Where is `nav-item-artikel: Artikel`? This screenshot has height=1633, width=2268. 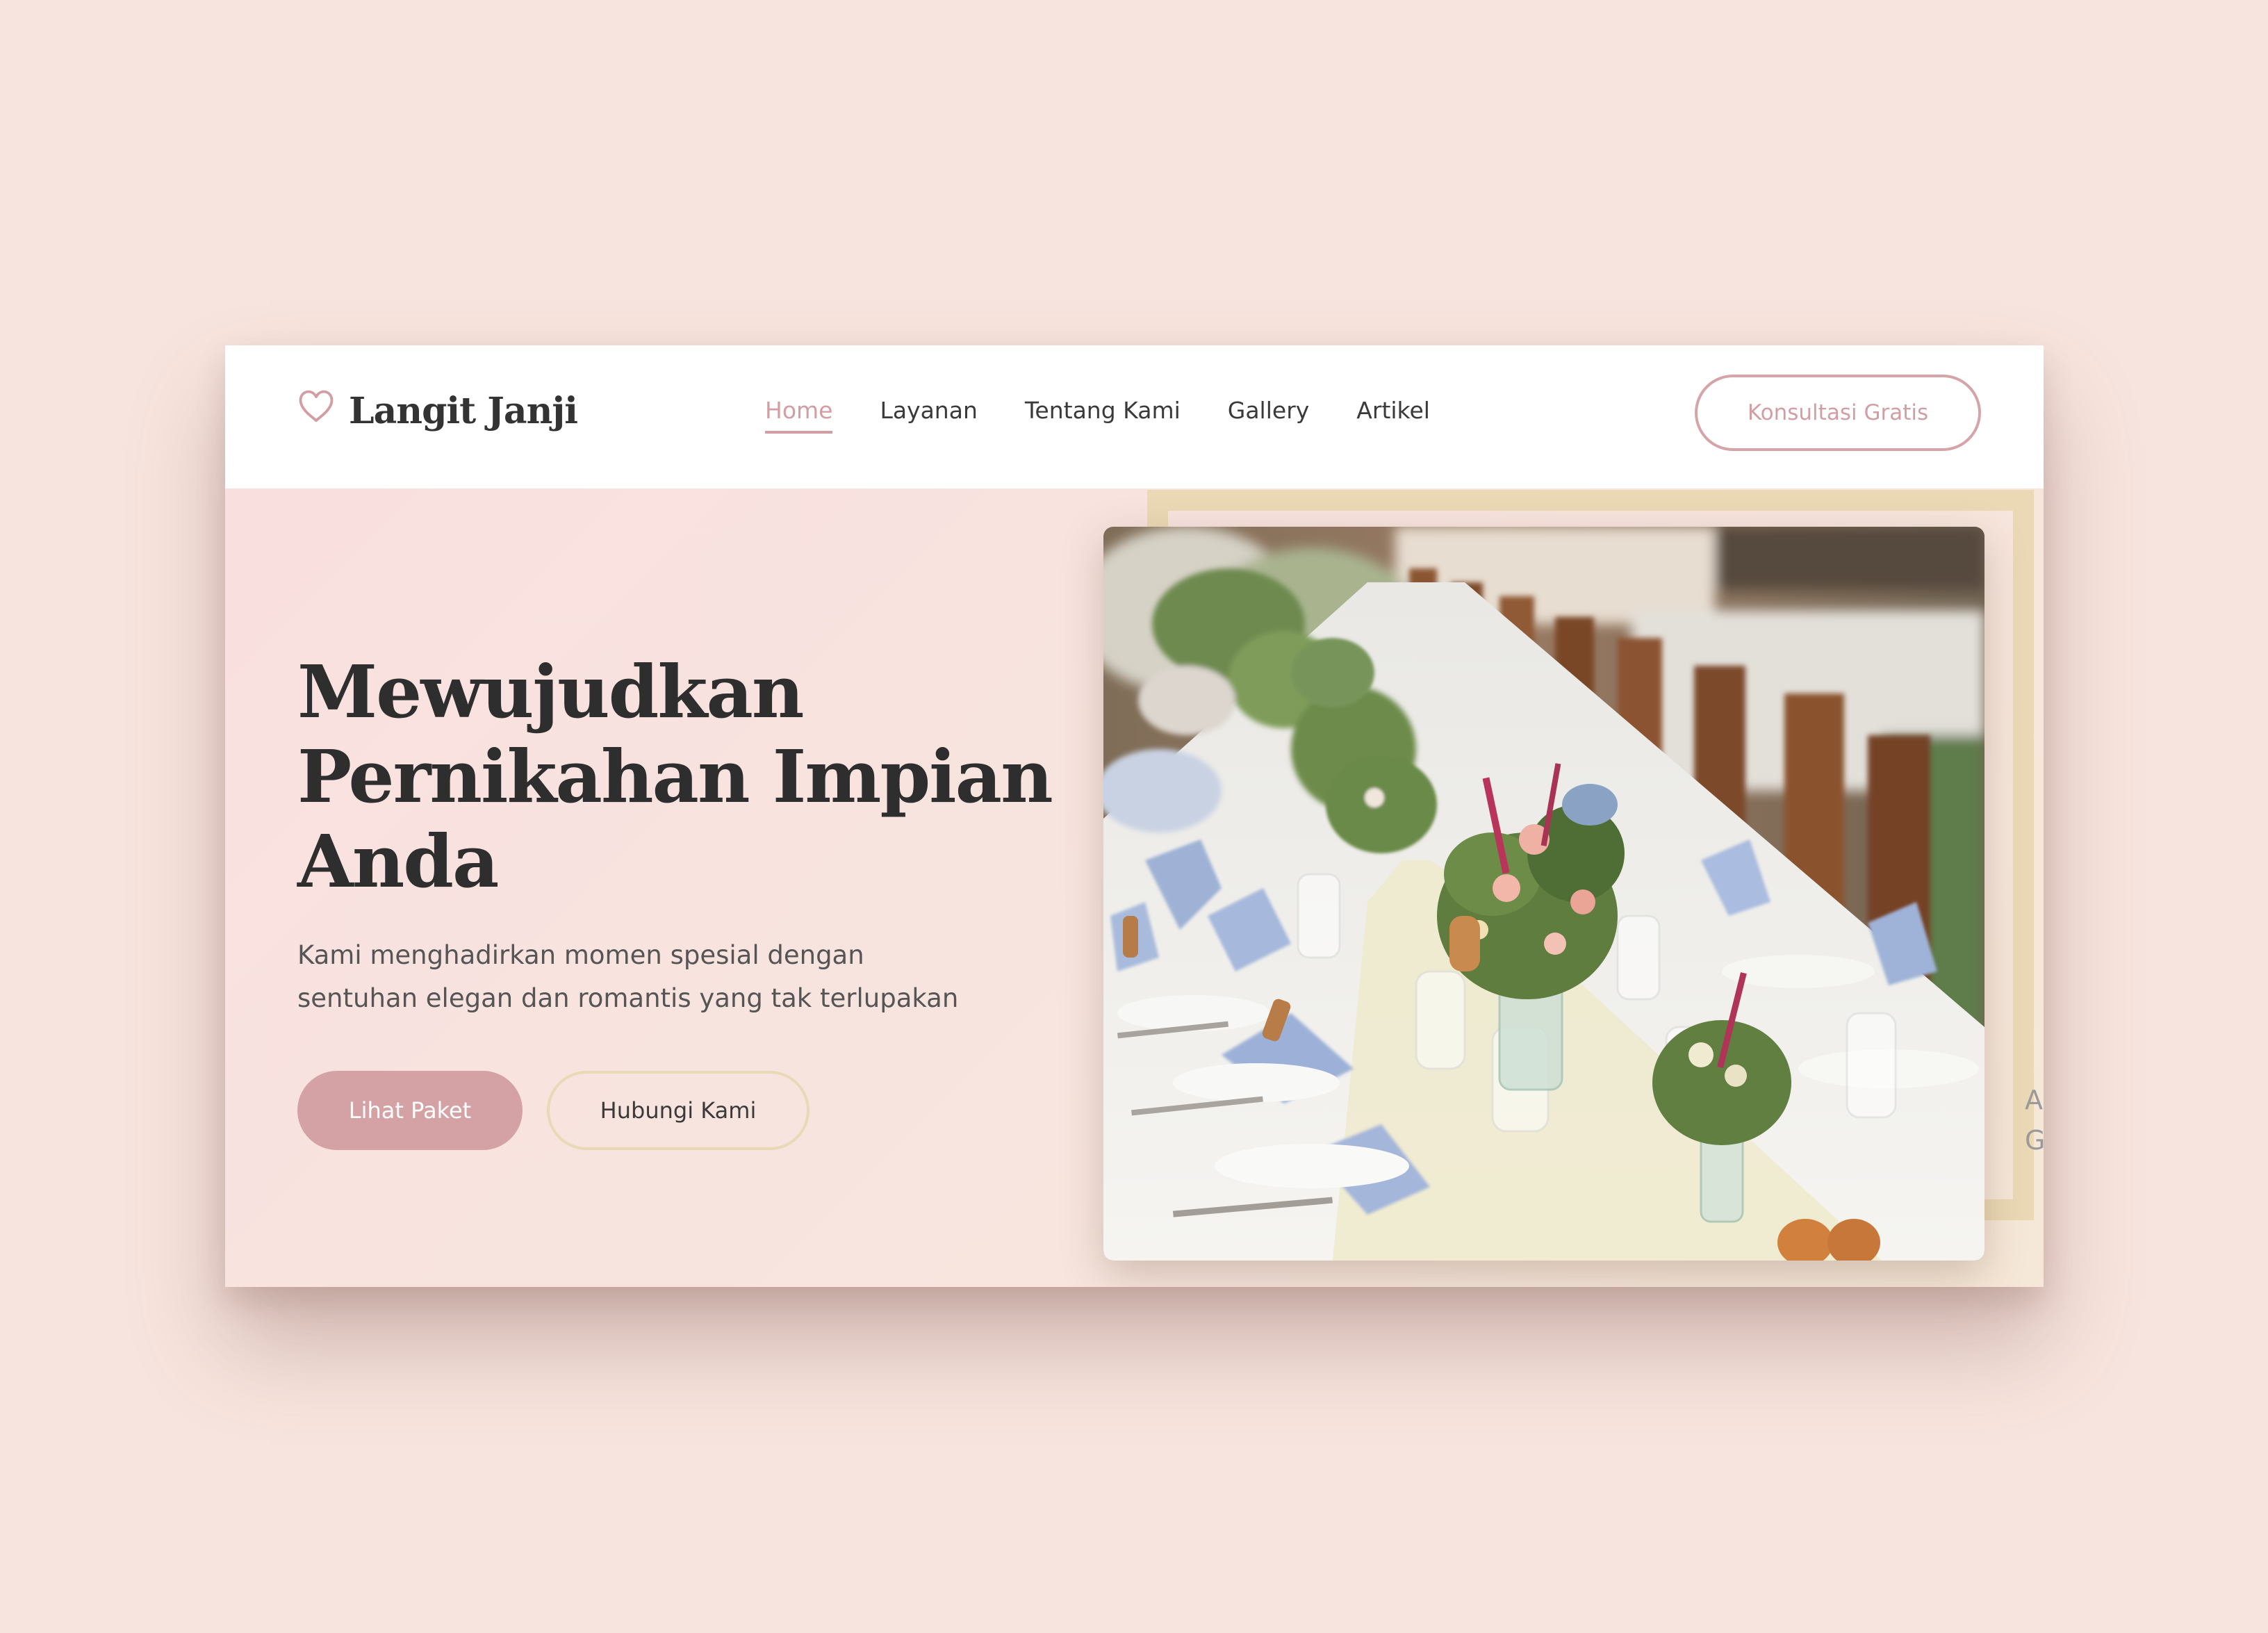
nav-item-artikel: Artikel is located at coordinates (1393, 415).